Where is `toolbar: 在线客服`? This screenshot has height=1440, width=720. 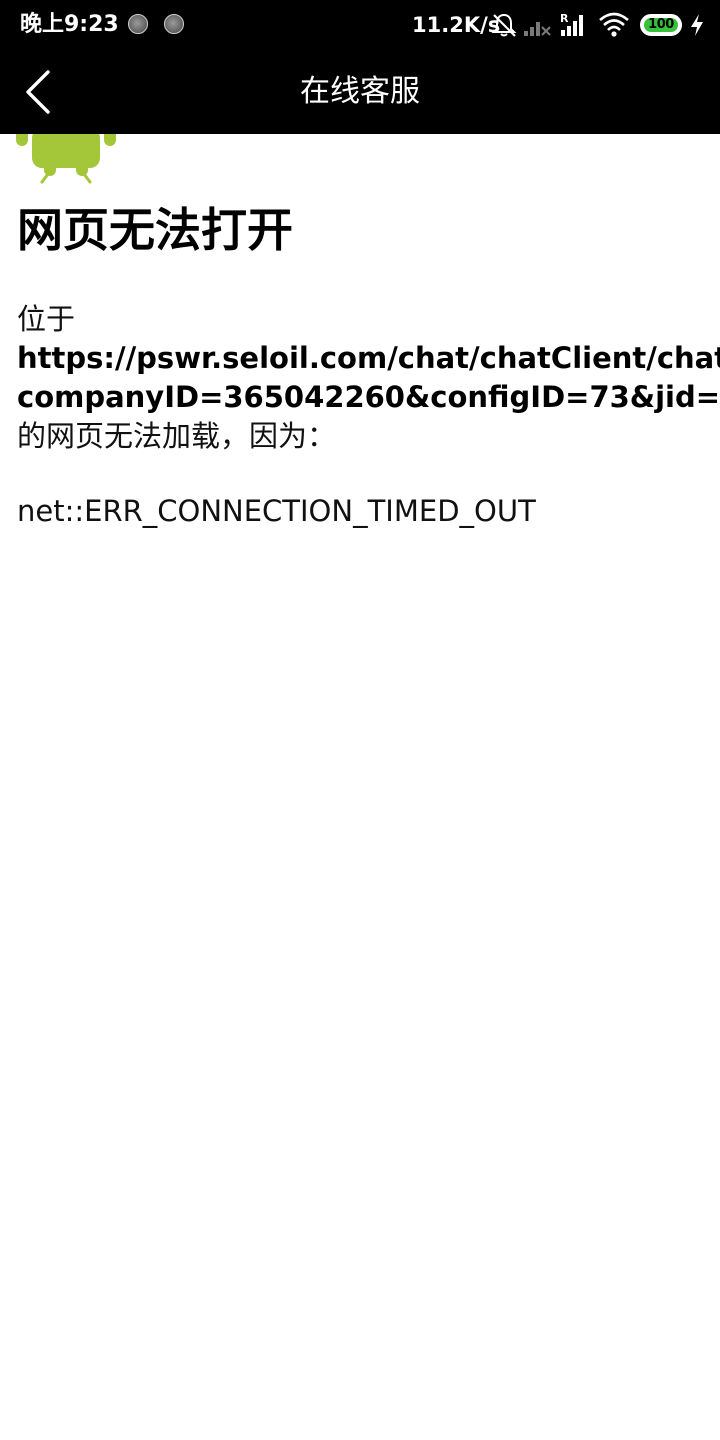
toolbar: 在线客服 is located at coordinates (360, 92).